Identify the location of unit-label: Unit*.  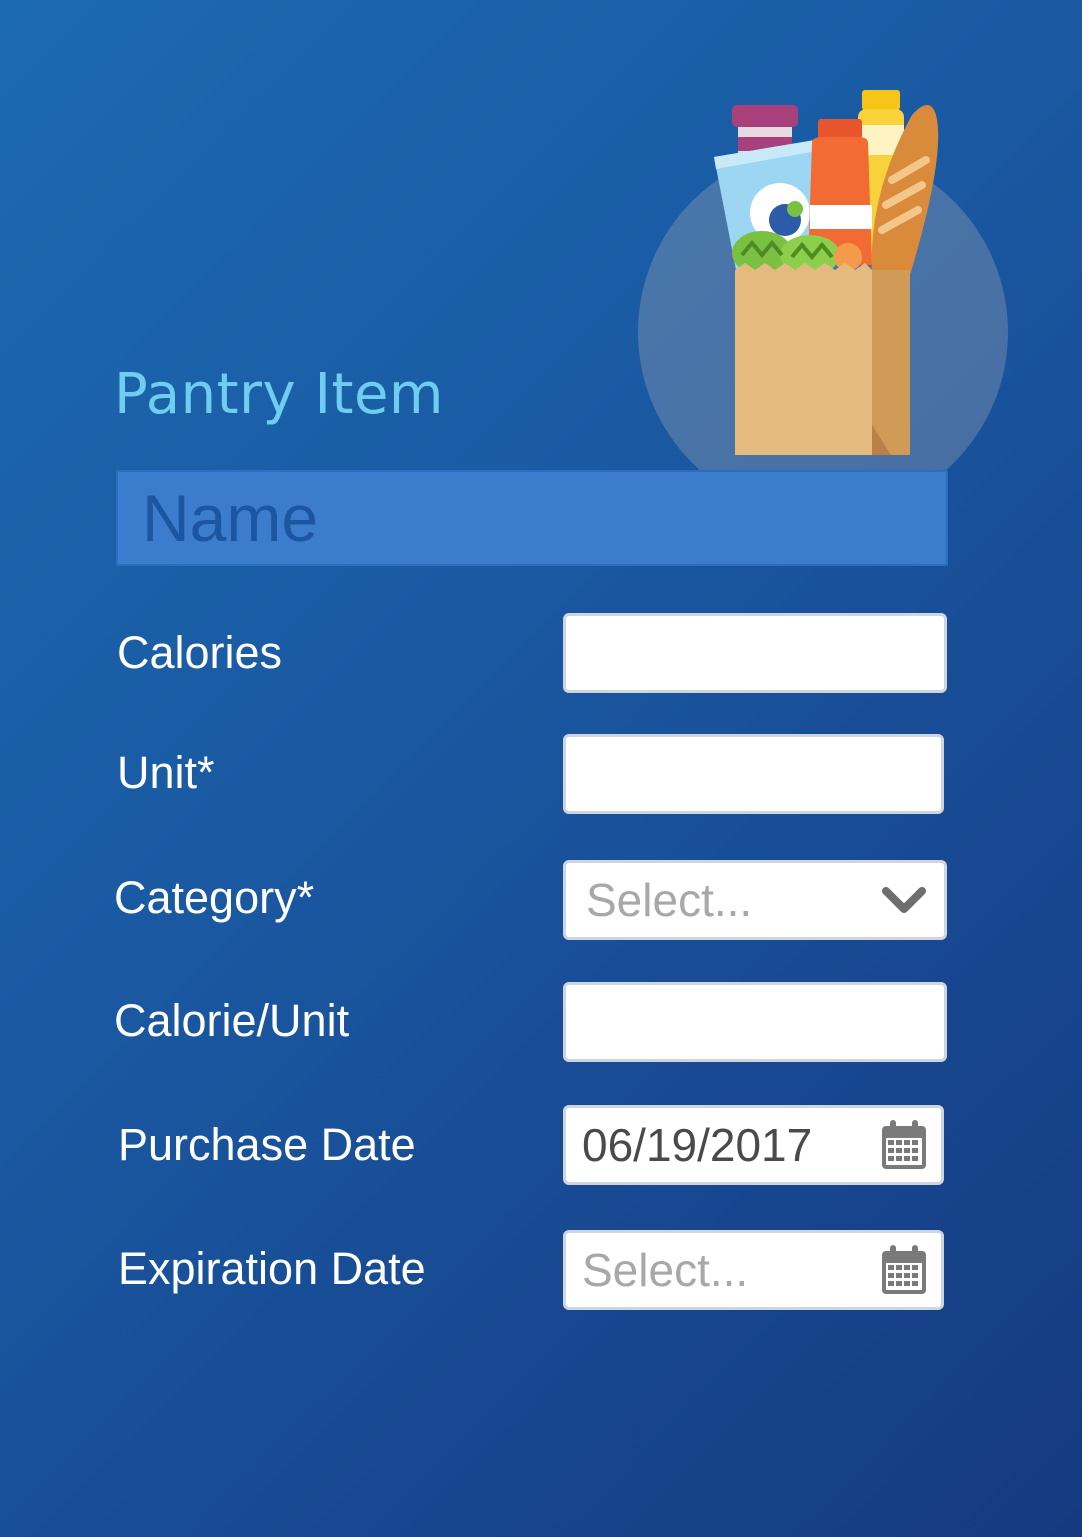
(166, 772).